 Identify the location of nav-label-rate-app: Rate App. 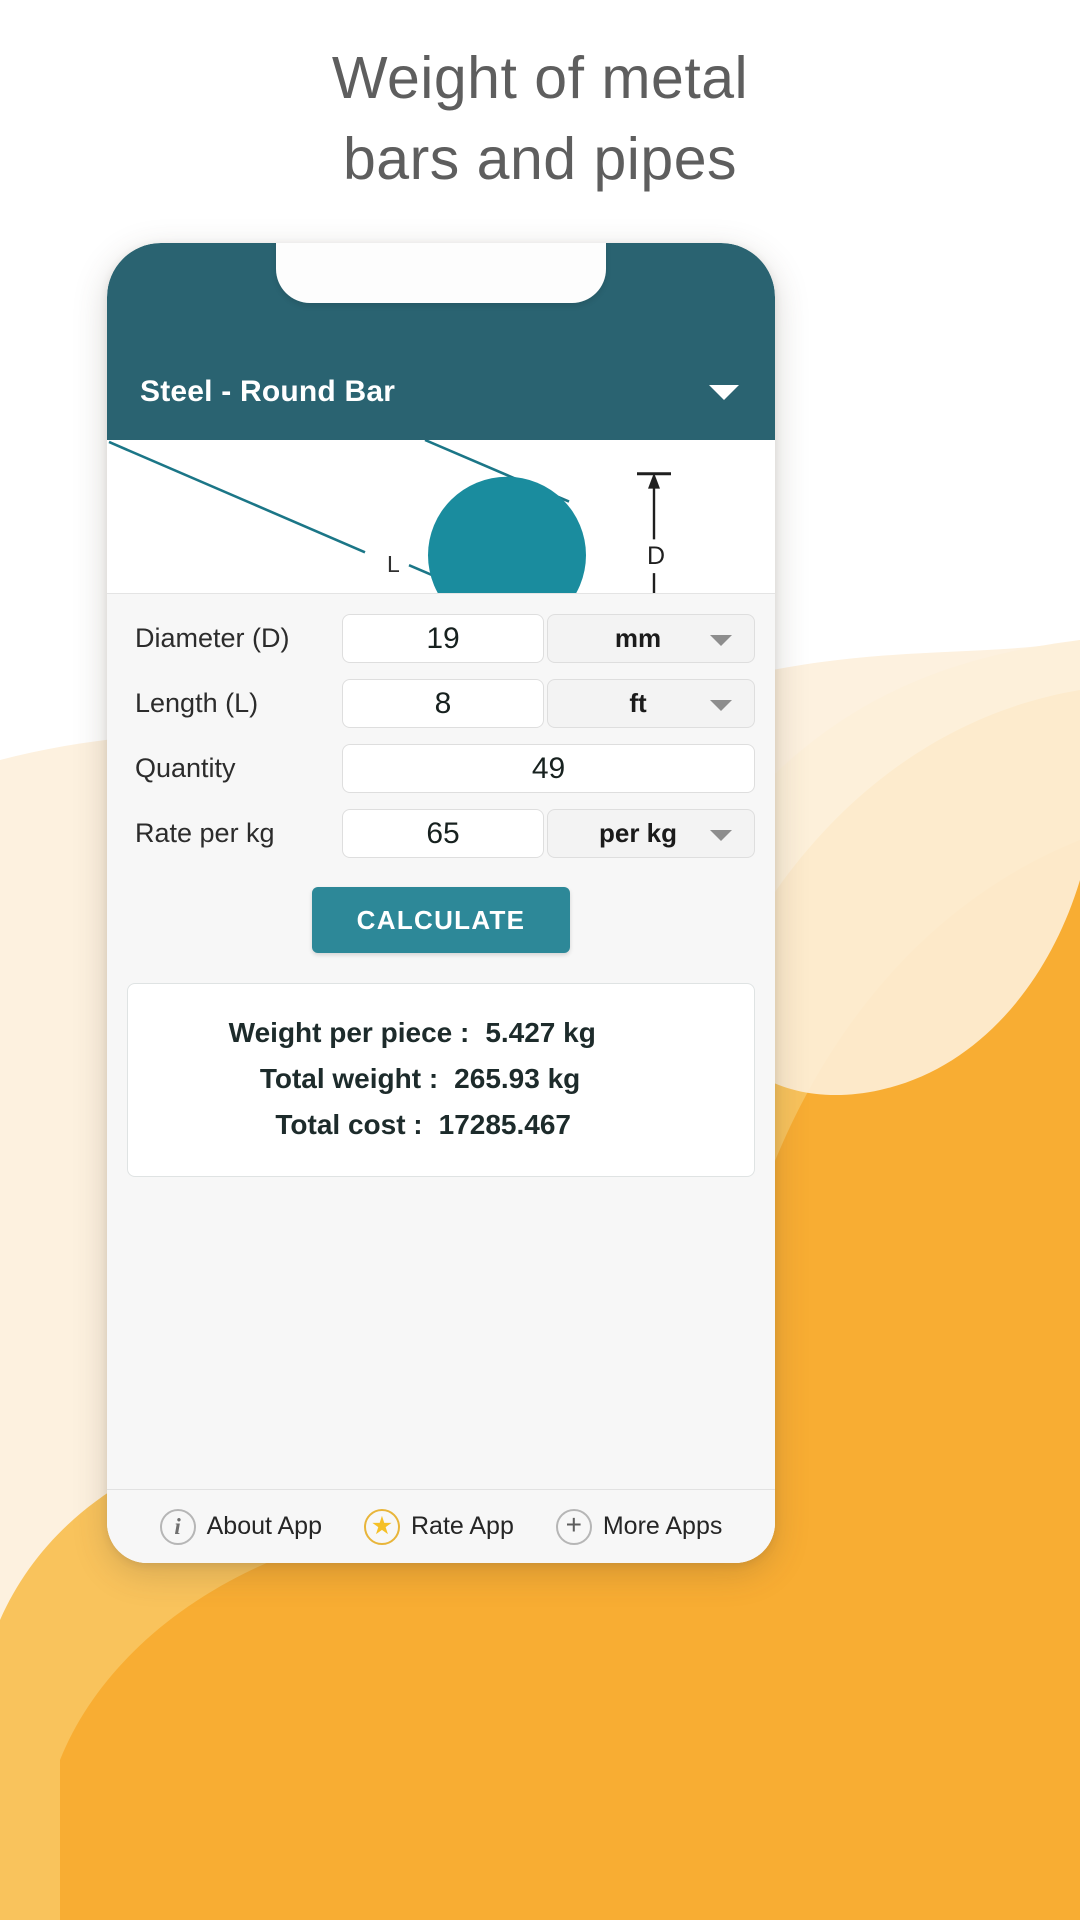
(462, 1526).